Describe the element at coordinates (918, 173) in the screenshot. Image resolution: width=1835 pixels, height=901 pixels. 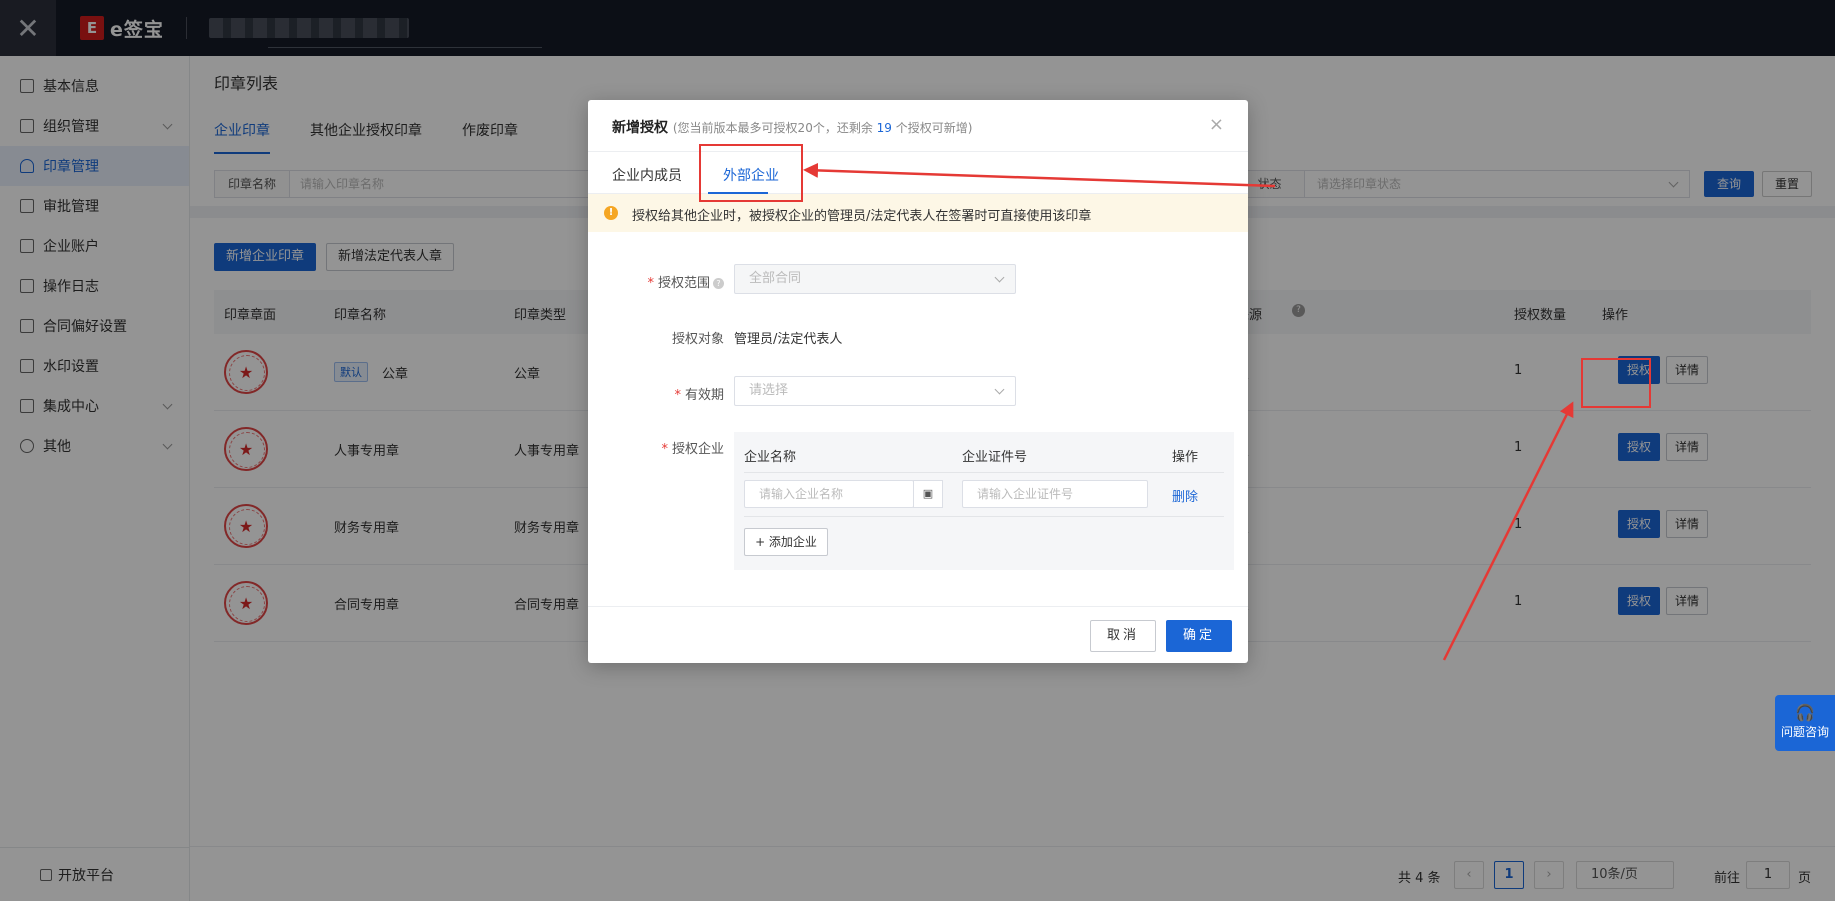
I see `dialog-tabs: 企业内成员 外部企业` at that location.